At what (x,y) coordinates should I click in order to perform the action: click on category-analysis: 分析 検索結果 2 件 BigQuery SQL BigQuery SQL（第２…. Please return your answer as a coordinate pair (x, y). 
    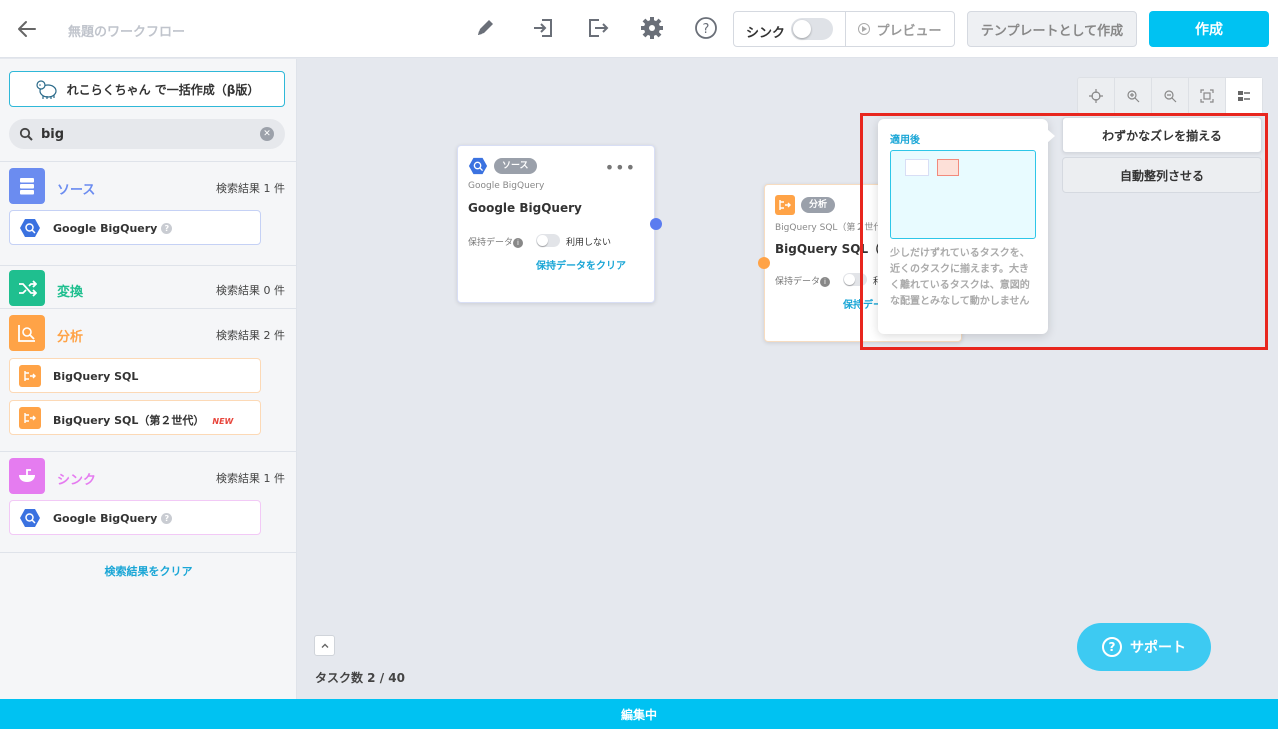
    Looking at the image, I should click on (148, 379).